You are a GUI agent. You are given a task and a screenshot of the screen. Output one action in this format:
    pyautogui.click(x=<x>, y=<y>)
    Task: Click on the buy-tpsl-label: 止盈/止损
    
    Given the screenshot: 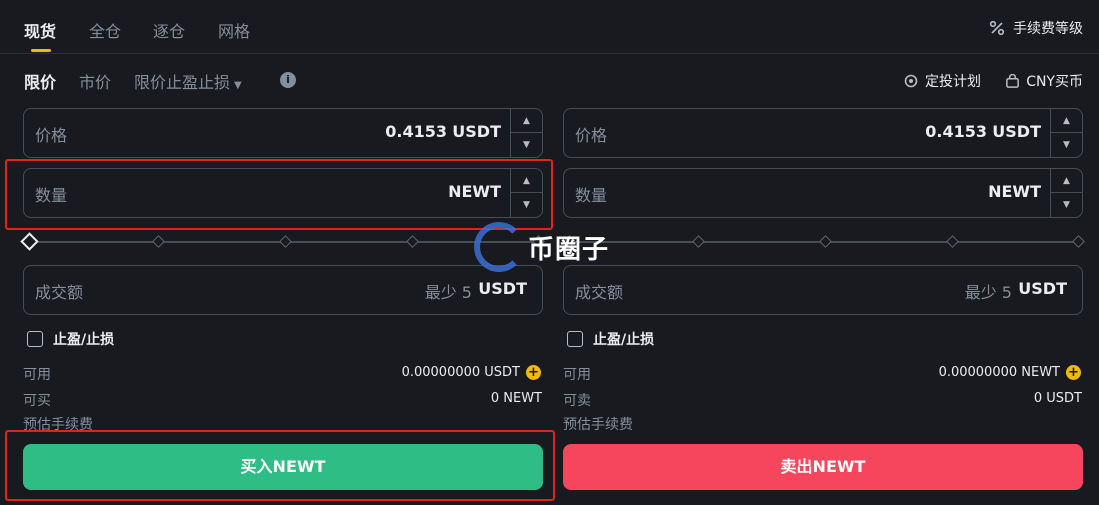 What is the action you would take?
    pyautogui.click(x=84, y=340)
    